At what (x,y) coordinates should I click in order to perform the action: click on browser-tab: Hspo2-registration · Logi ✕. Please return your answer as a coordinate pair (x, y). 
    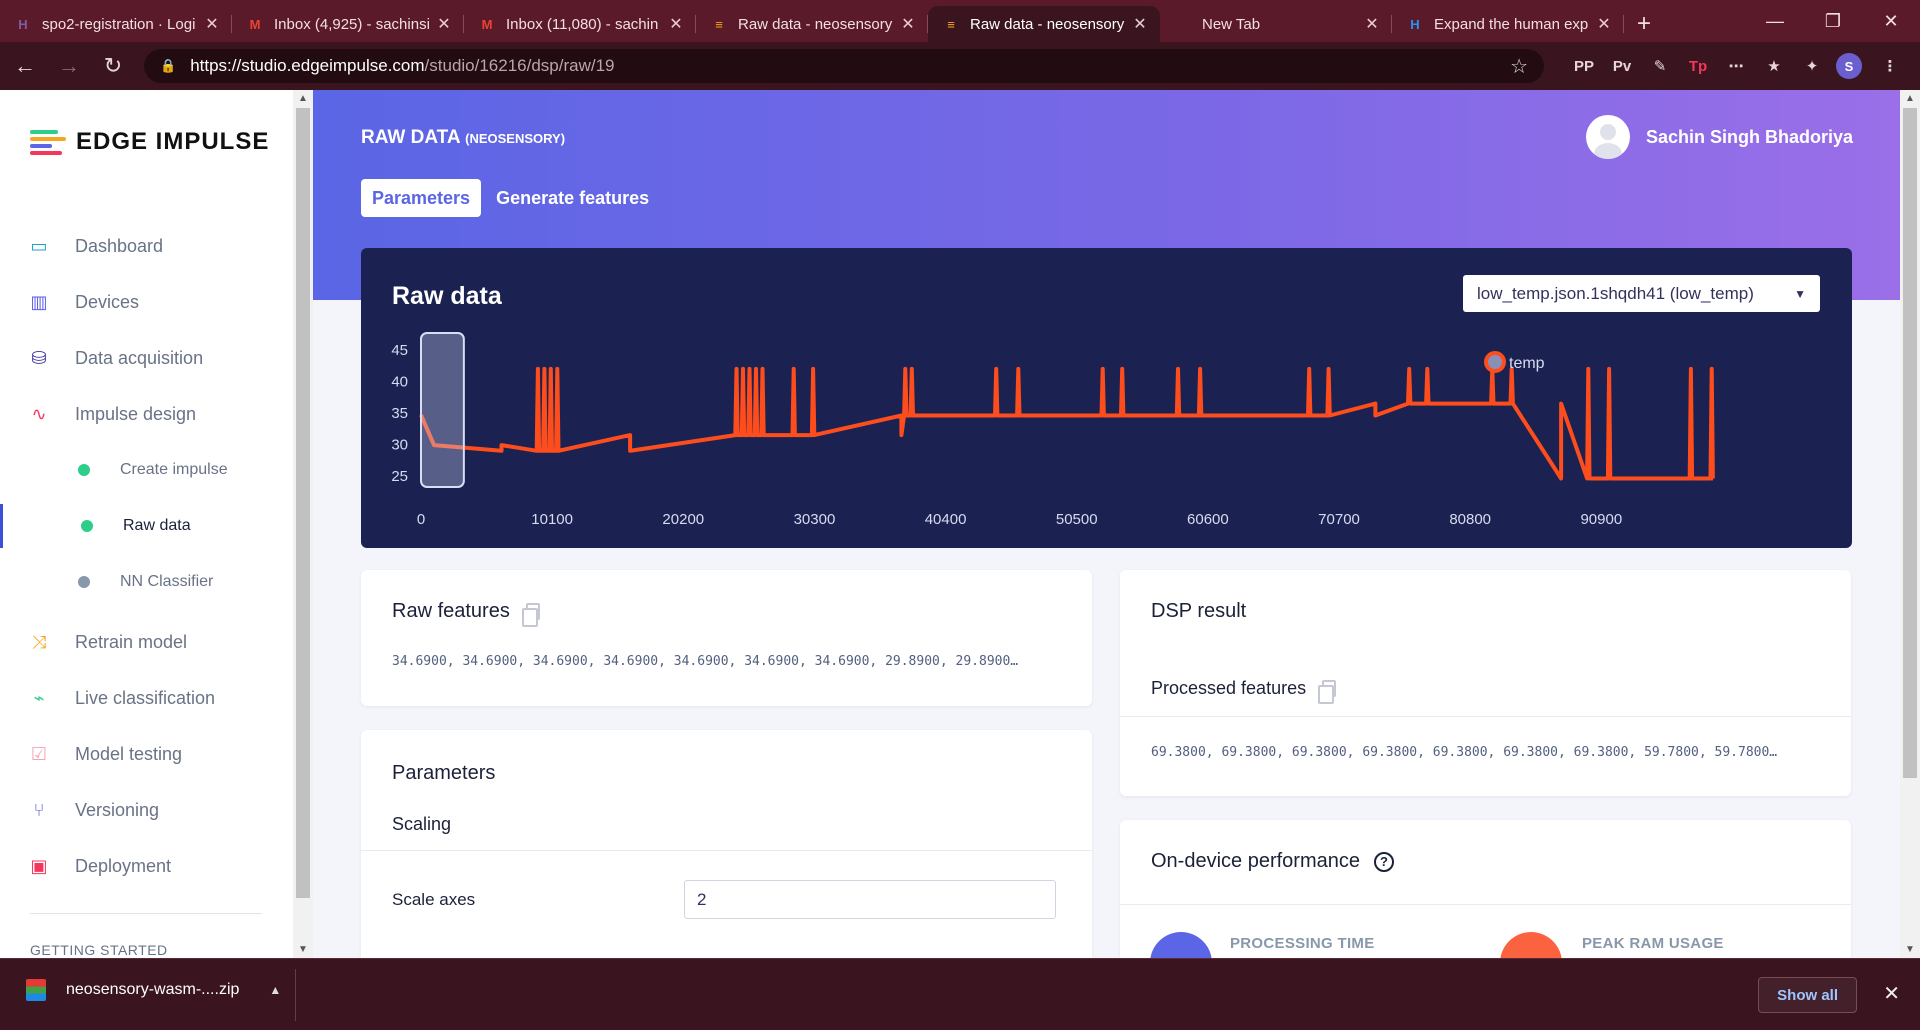
    Looking at the image, I should click on (116, 24).